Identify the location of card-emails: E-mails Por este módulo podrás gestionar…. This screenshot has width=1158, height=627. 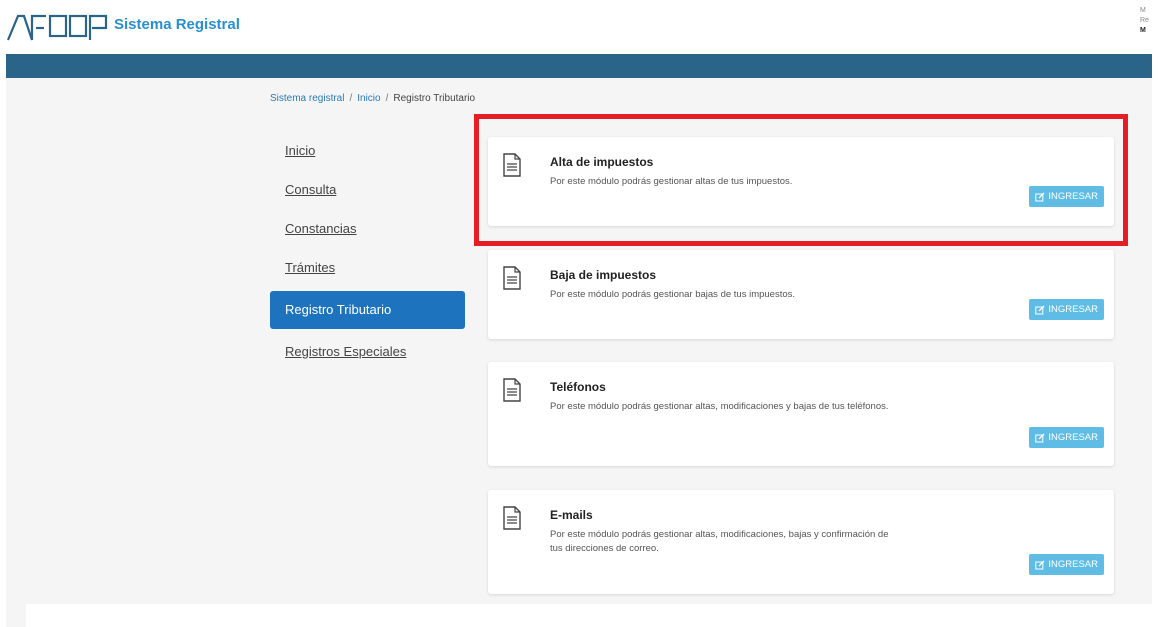
(801, 542).